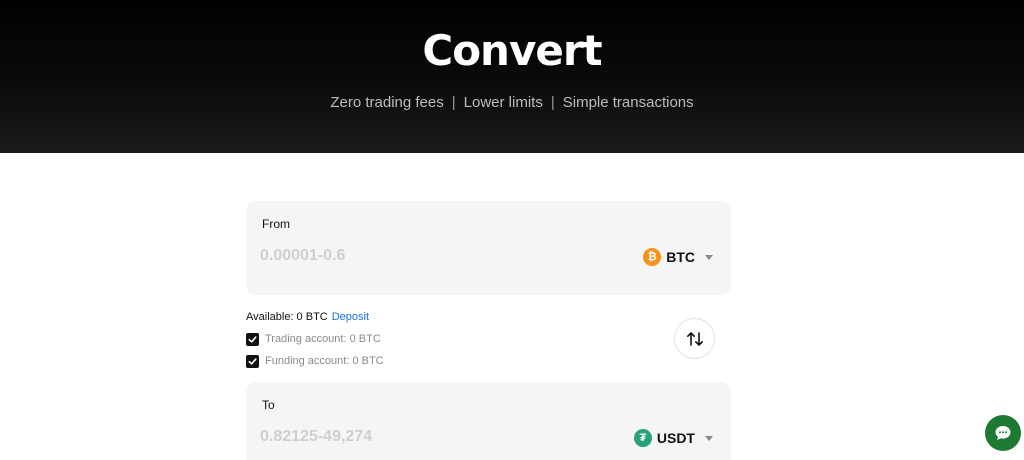 The height and width of the screenshot is (460, 1024). I want to click on deposit-link: Deposit, so click(350, 317).